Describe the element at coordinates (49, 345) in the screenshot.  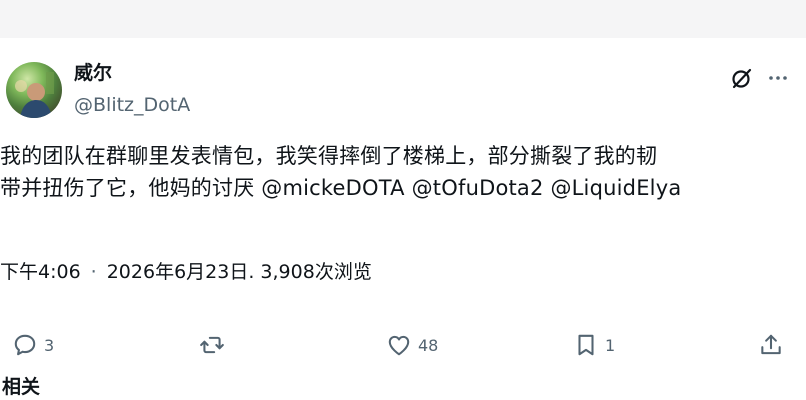
I see `reply-count: 3` at that location.